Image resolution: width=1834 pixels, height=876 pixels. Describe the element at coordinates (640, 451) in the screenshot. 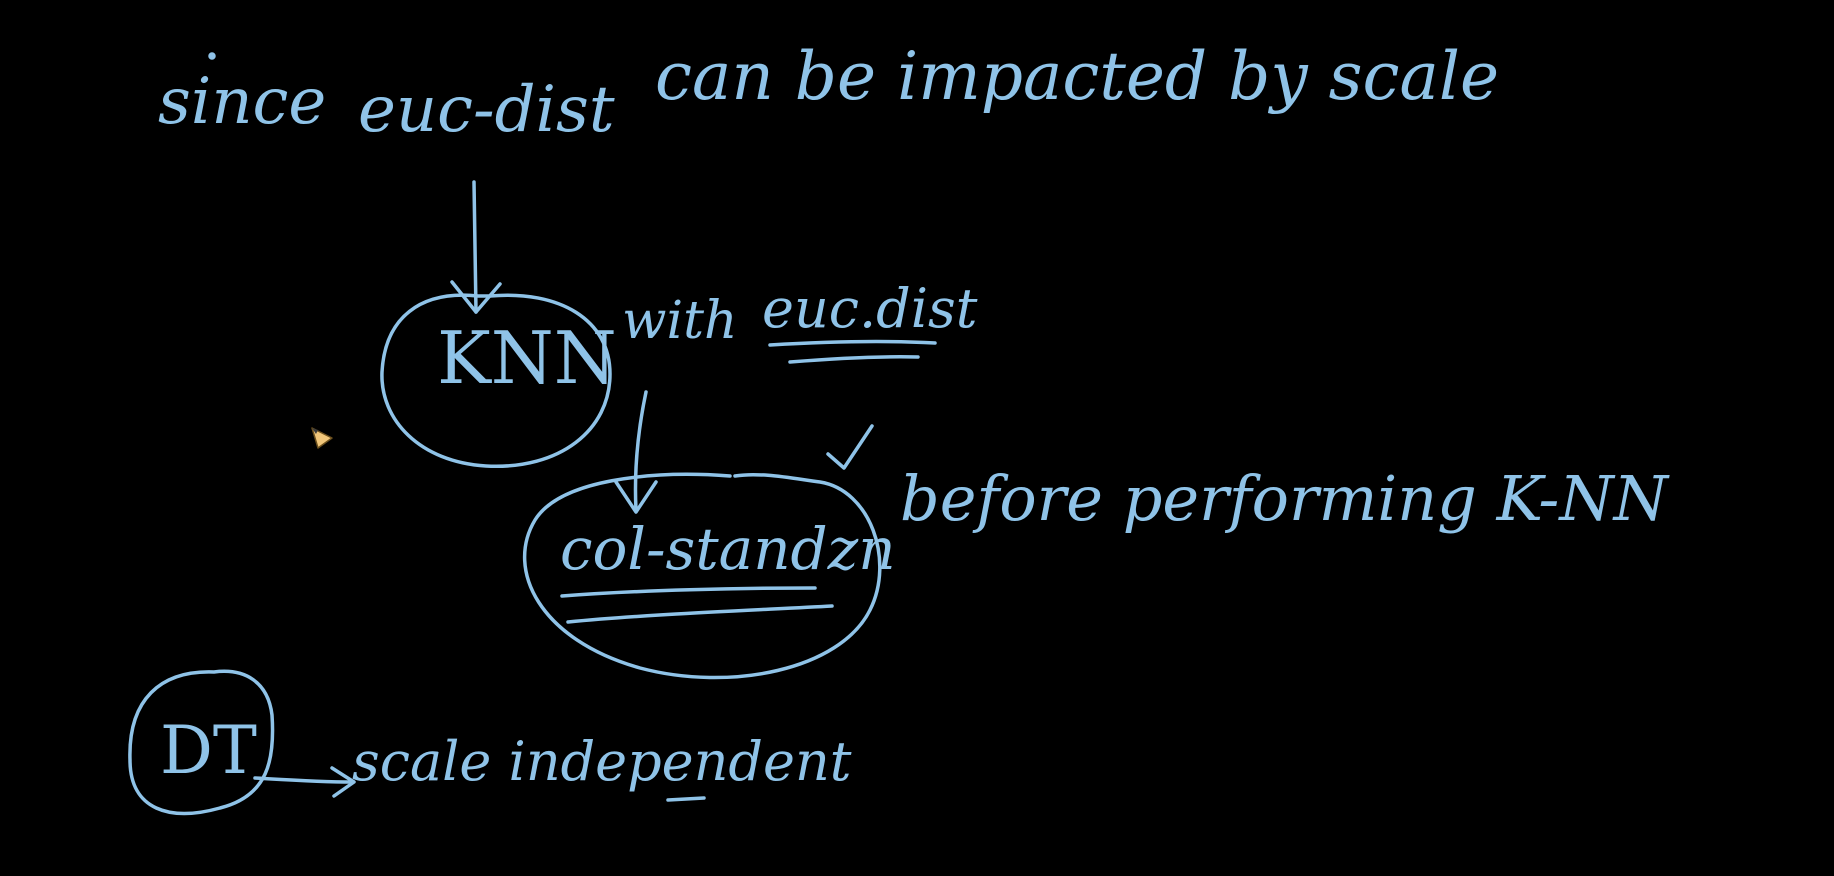

I see `arrow-down-to-col-standz` at that location.